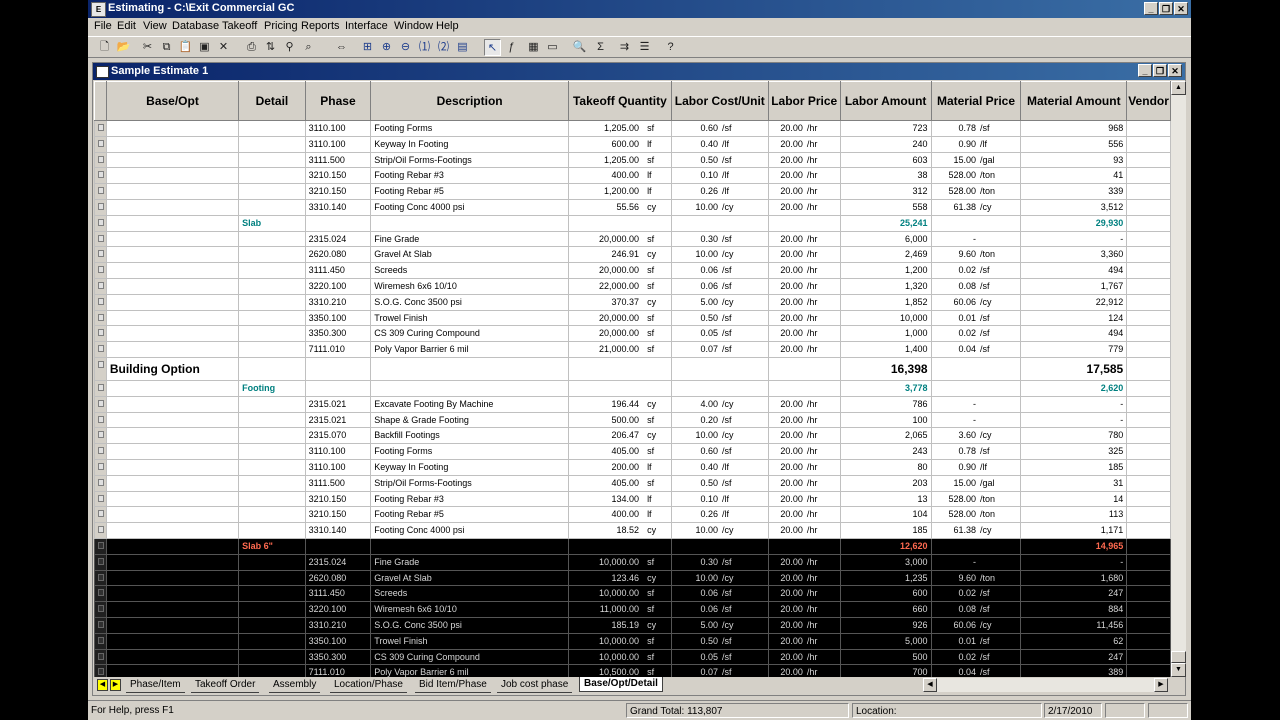 This screenshot has width=1280, height=720. I want to click on sort-levels-icon: ☰, so click(644, 47).